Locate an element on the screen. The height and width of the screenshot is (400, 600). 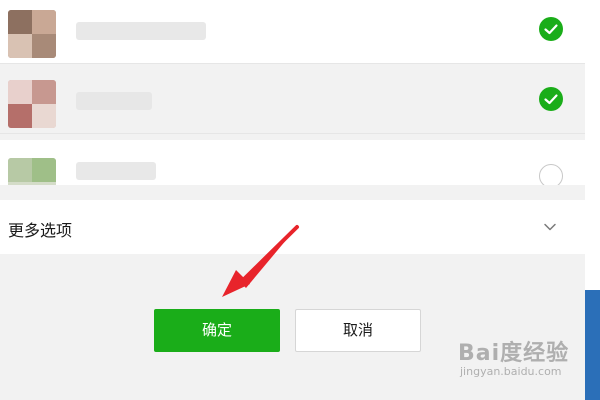
empty-circle-icon is located at coordinates (551, 174).